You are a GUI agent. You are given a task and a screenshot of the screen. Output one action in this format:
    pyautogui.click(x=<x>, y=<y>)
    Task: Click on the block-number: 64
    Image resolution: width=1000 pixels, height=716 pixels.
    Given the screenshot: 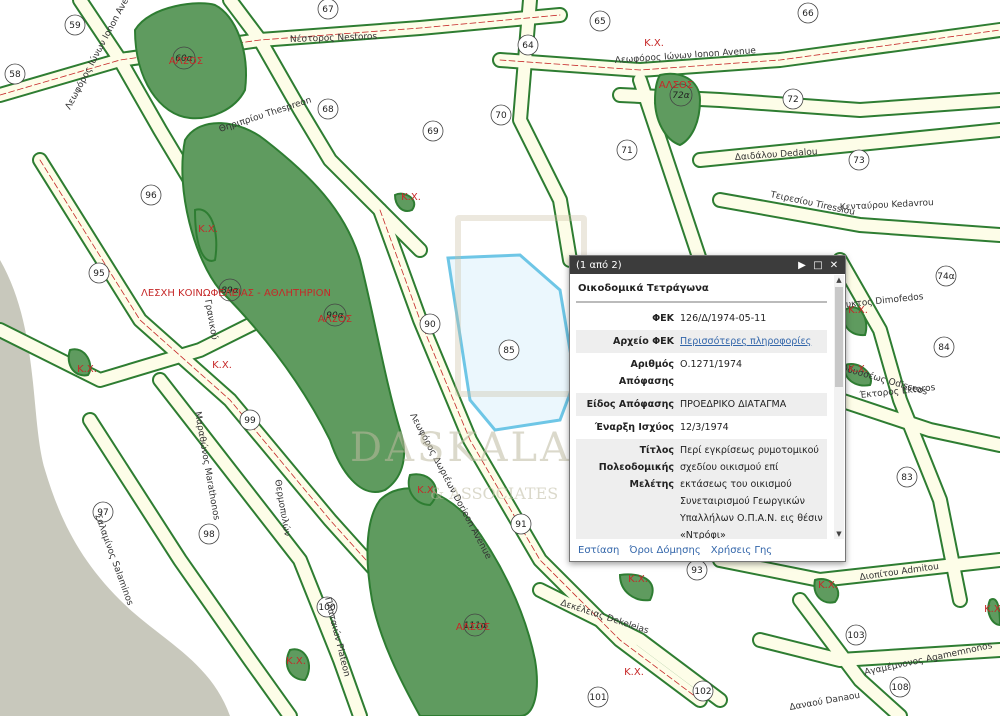 What is the action you would take?
    pyautogui.click(x=528, y=46)
    